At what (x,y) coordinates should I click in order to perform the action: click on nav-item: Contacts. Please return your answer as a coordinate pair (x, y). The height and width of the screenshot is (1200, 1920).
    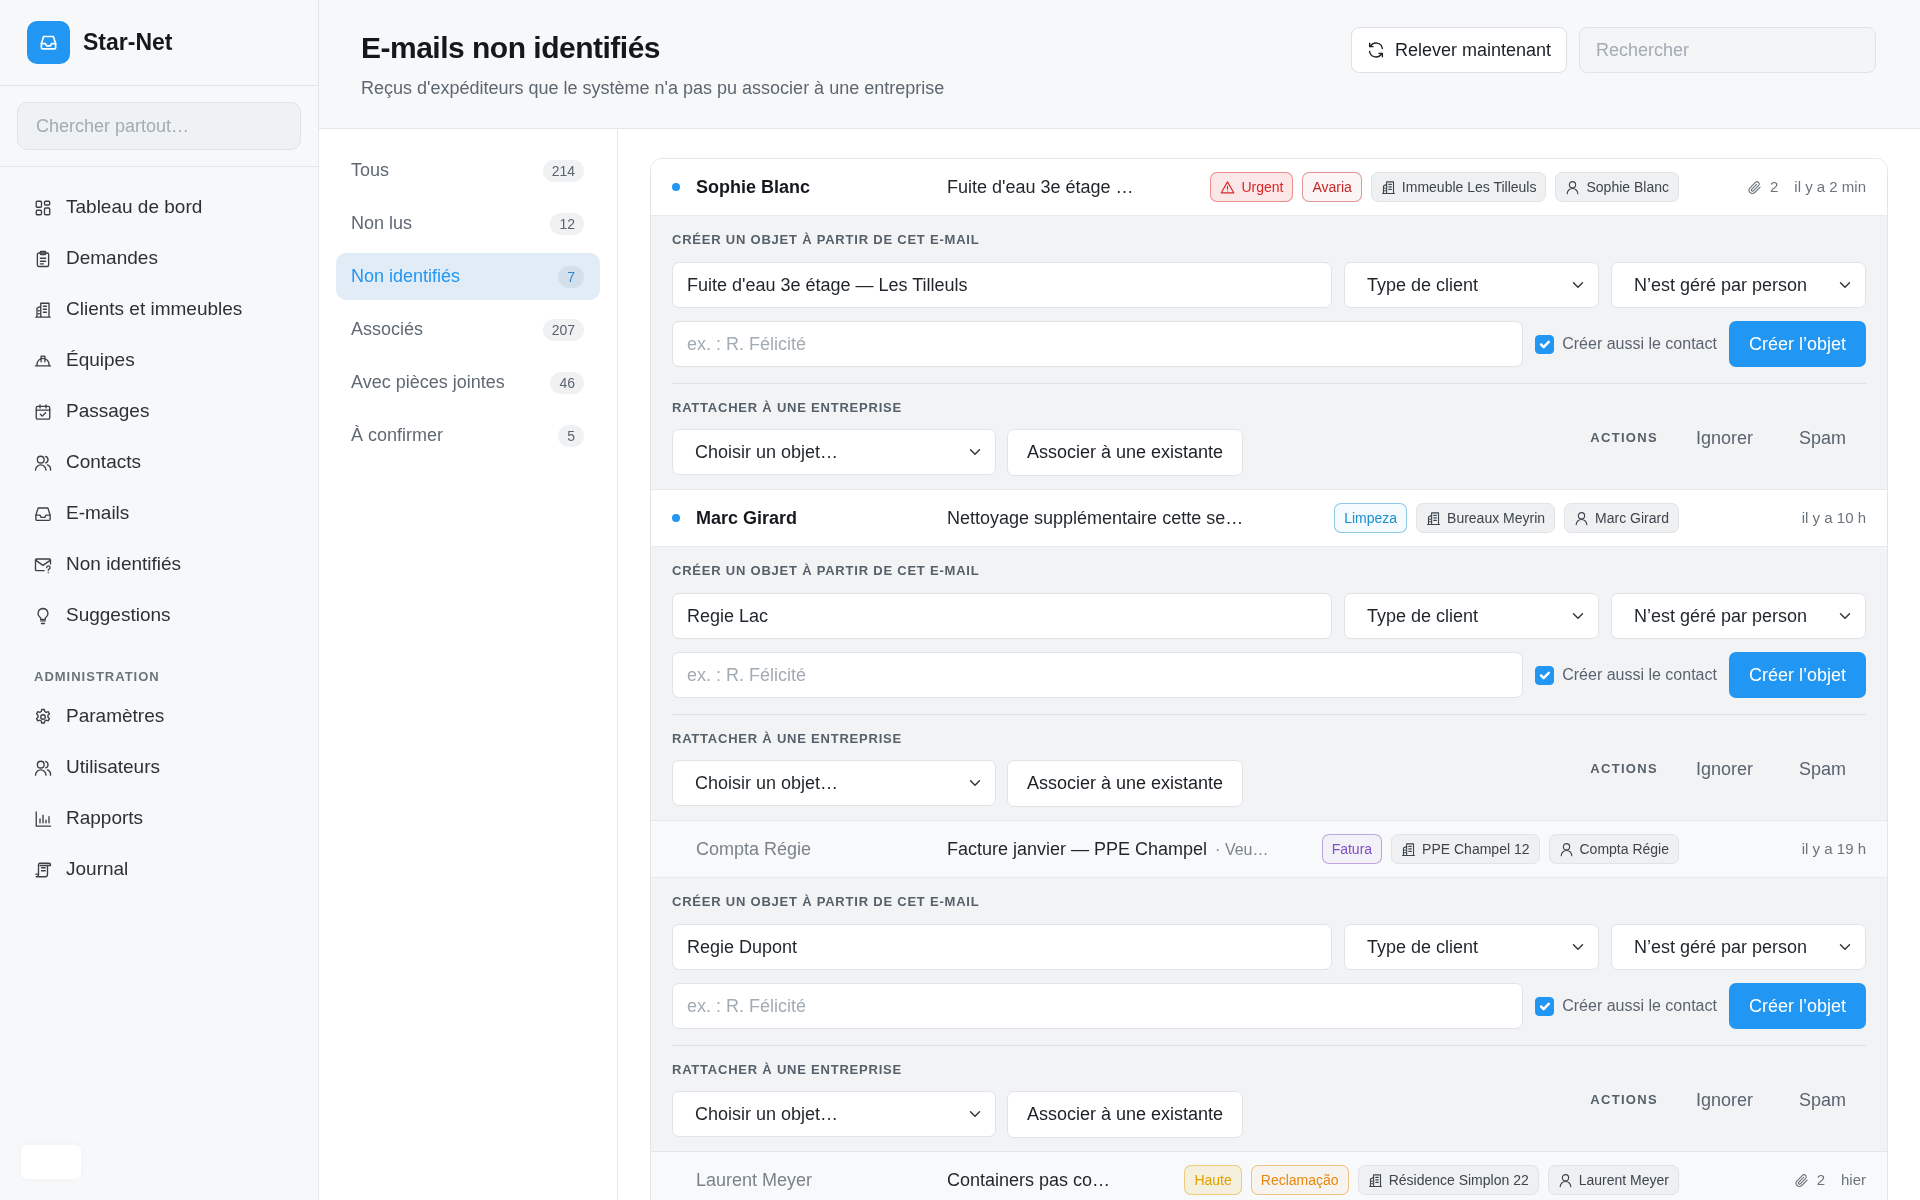
    Looking at the image, I should click on (159, 462).